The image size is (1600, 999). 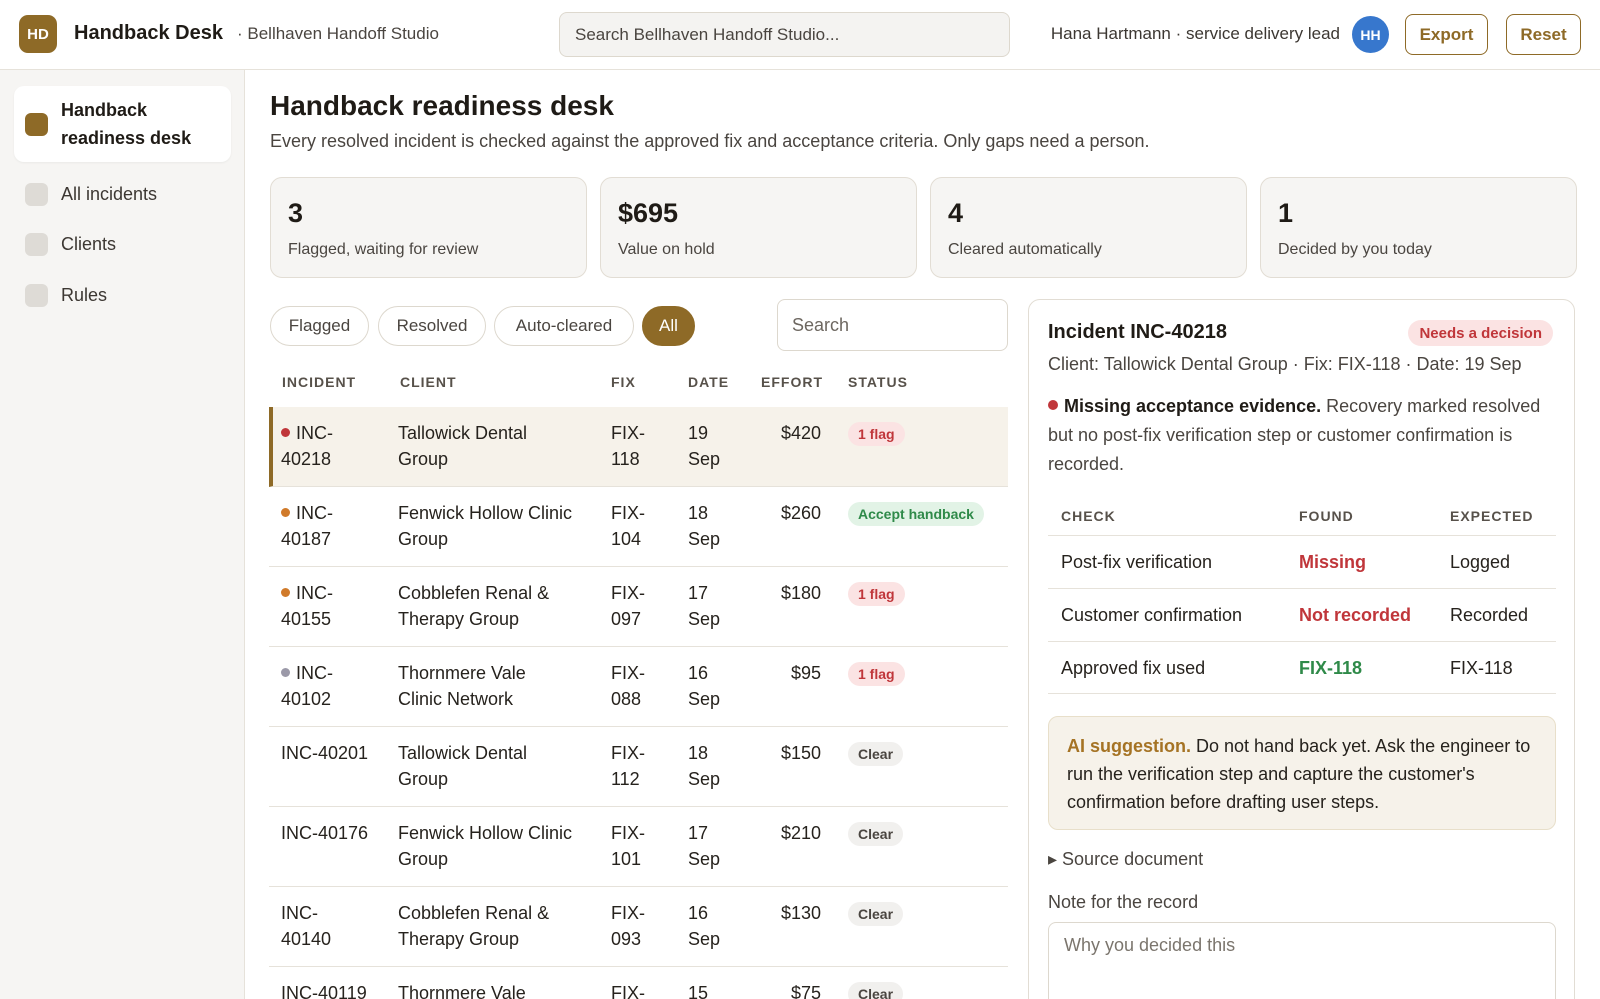 What do you see at coordinates (122, 244) in the screenshot?
I see `sidebar-item-clients: Clients` at bounding box center [122, 244].